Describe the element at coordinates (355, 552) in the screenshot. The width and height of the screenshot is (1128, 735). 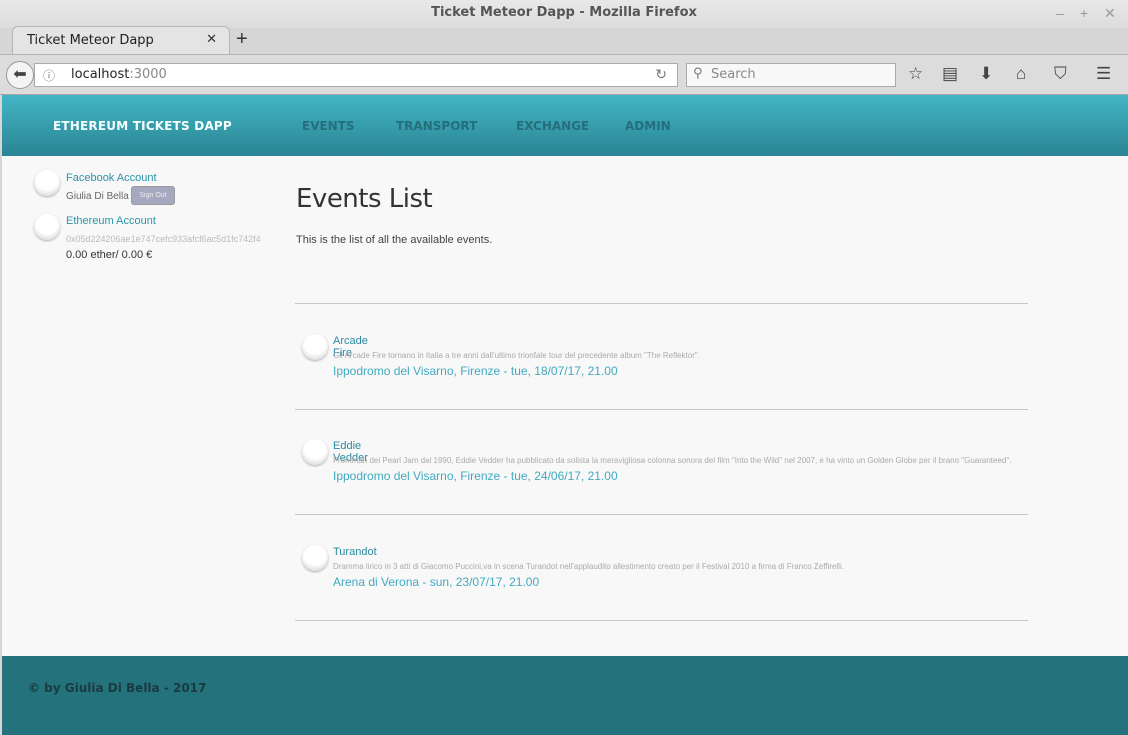
I see `event-name: Turandot` at that location.